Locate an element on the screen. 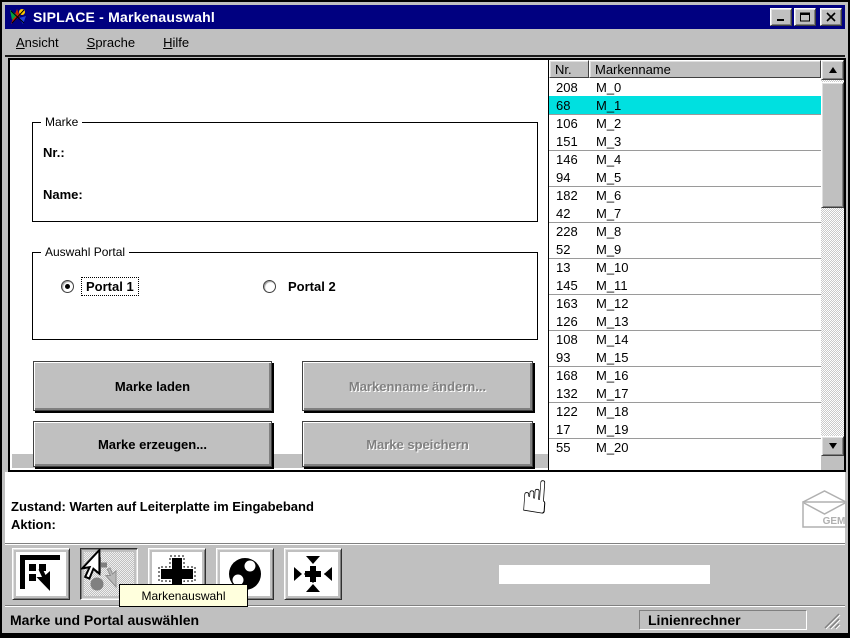 The image size is (850, 638). row-name: M_16 is located at coordinates (612, 375).